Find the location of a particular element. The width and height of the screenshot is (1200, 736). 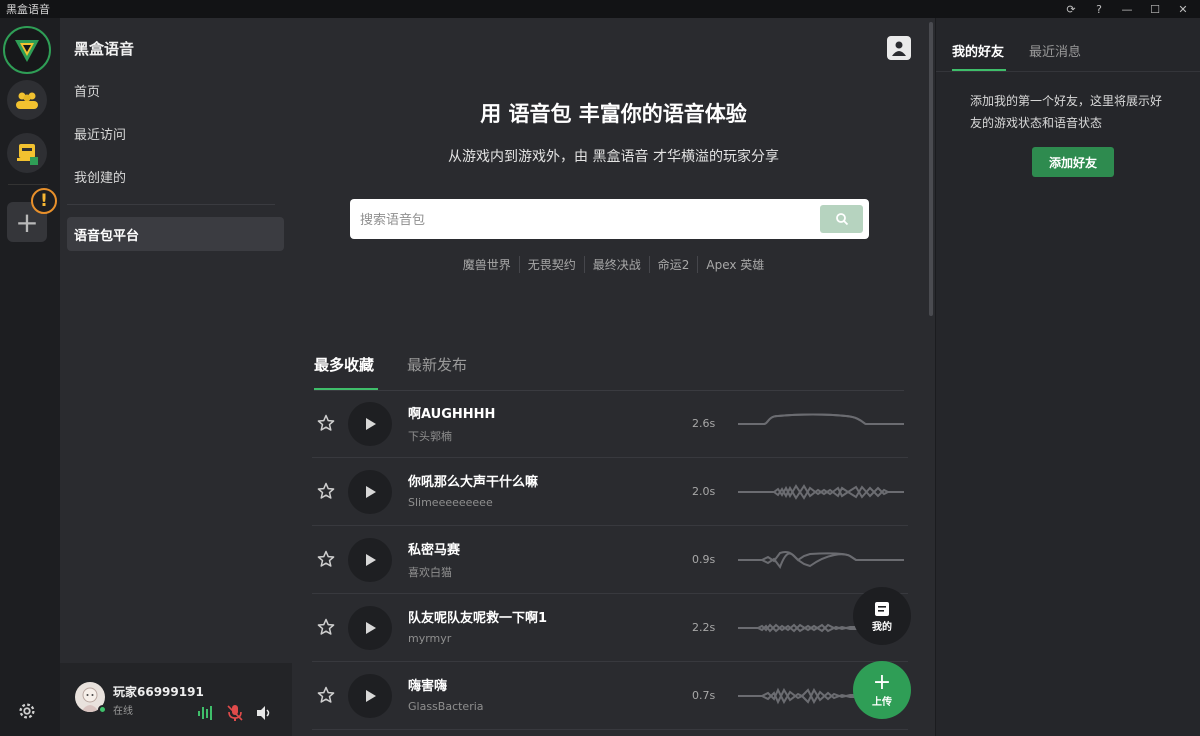

search-input is located at coordinates (580, 219).